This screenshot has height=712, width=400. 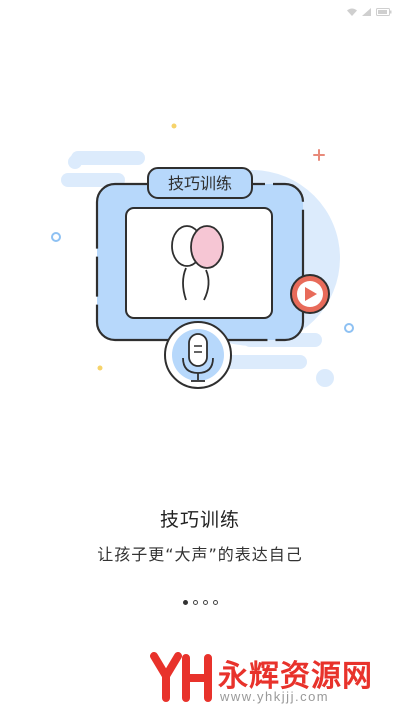 What do you see at coordinates (384, 10) in the screenshot?
I see `battery-icon` at bounding box center [384, 10].